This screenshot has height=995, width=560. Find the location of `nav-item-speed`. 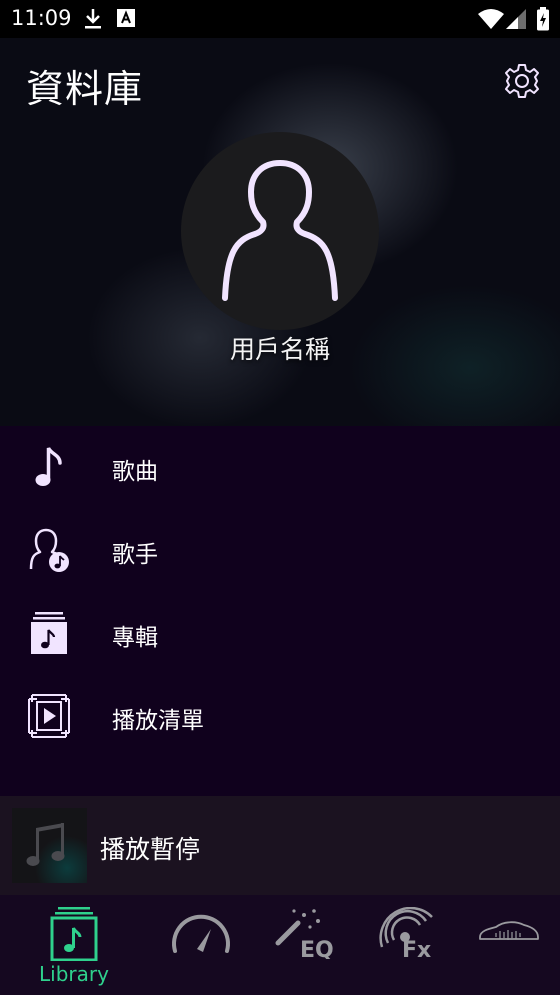

nav-item-speed is located at coordinates (200, 945).